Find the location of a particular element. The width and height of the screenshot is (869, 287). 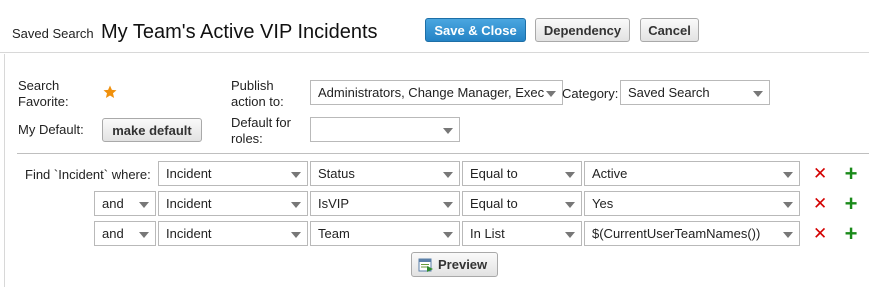

category-label: Category: is located at coordinates (590, 93).